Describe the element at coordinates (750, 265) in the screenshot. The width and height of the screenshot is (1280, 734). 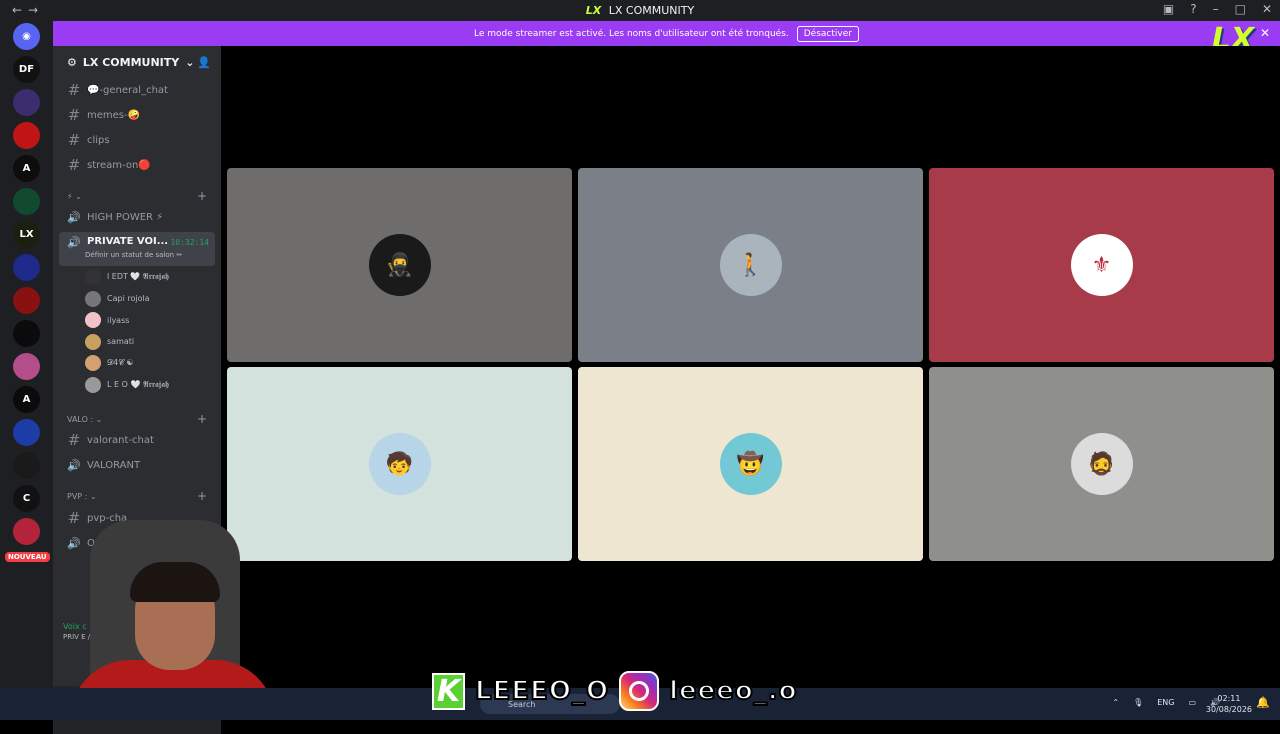
I see `participant-tile: 🚶` at that location.